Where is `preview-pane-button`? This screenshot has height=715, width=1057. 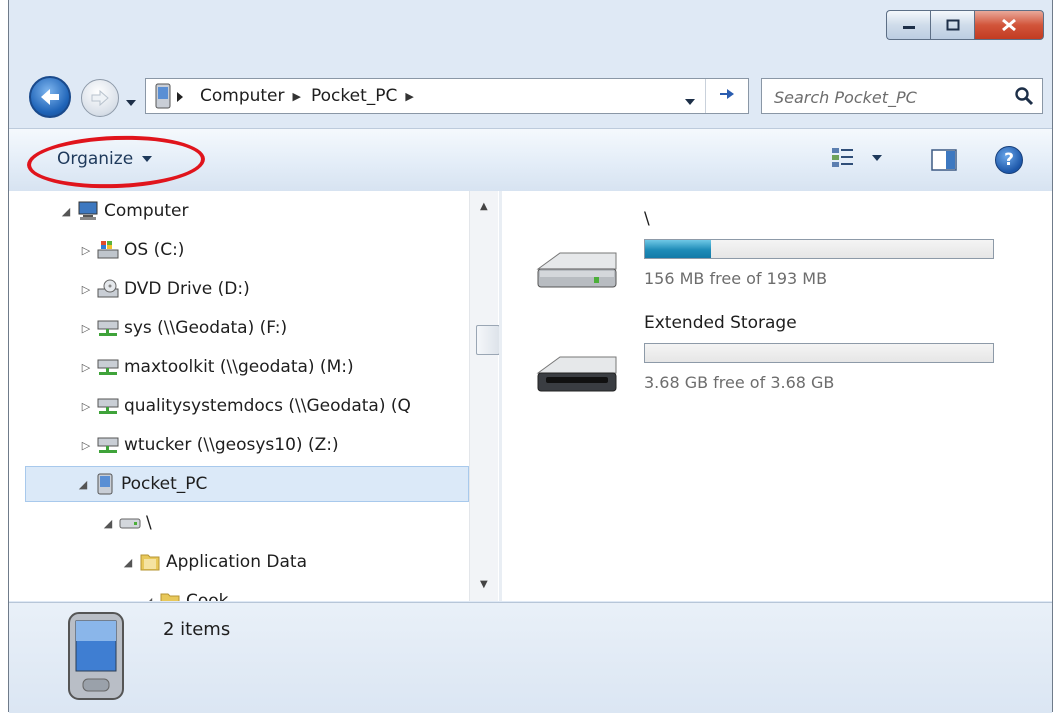 preview-pane-button is located at coordinates (944, 162).